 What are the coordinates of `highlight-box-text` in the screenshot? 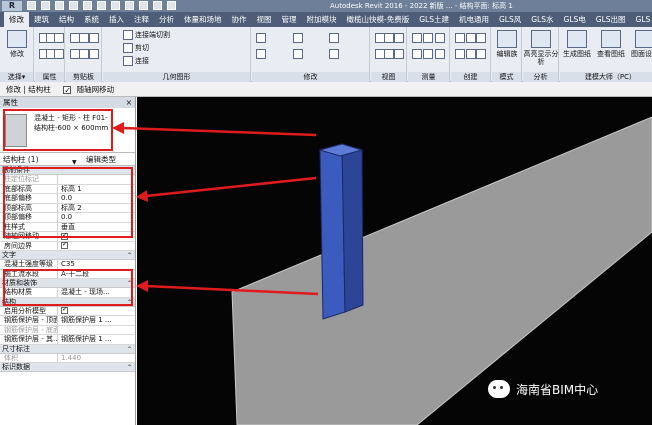 It's located at (68, 287).